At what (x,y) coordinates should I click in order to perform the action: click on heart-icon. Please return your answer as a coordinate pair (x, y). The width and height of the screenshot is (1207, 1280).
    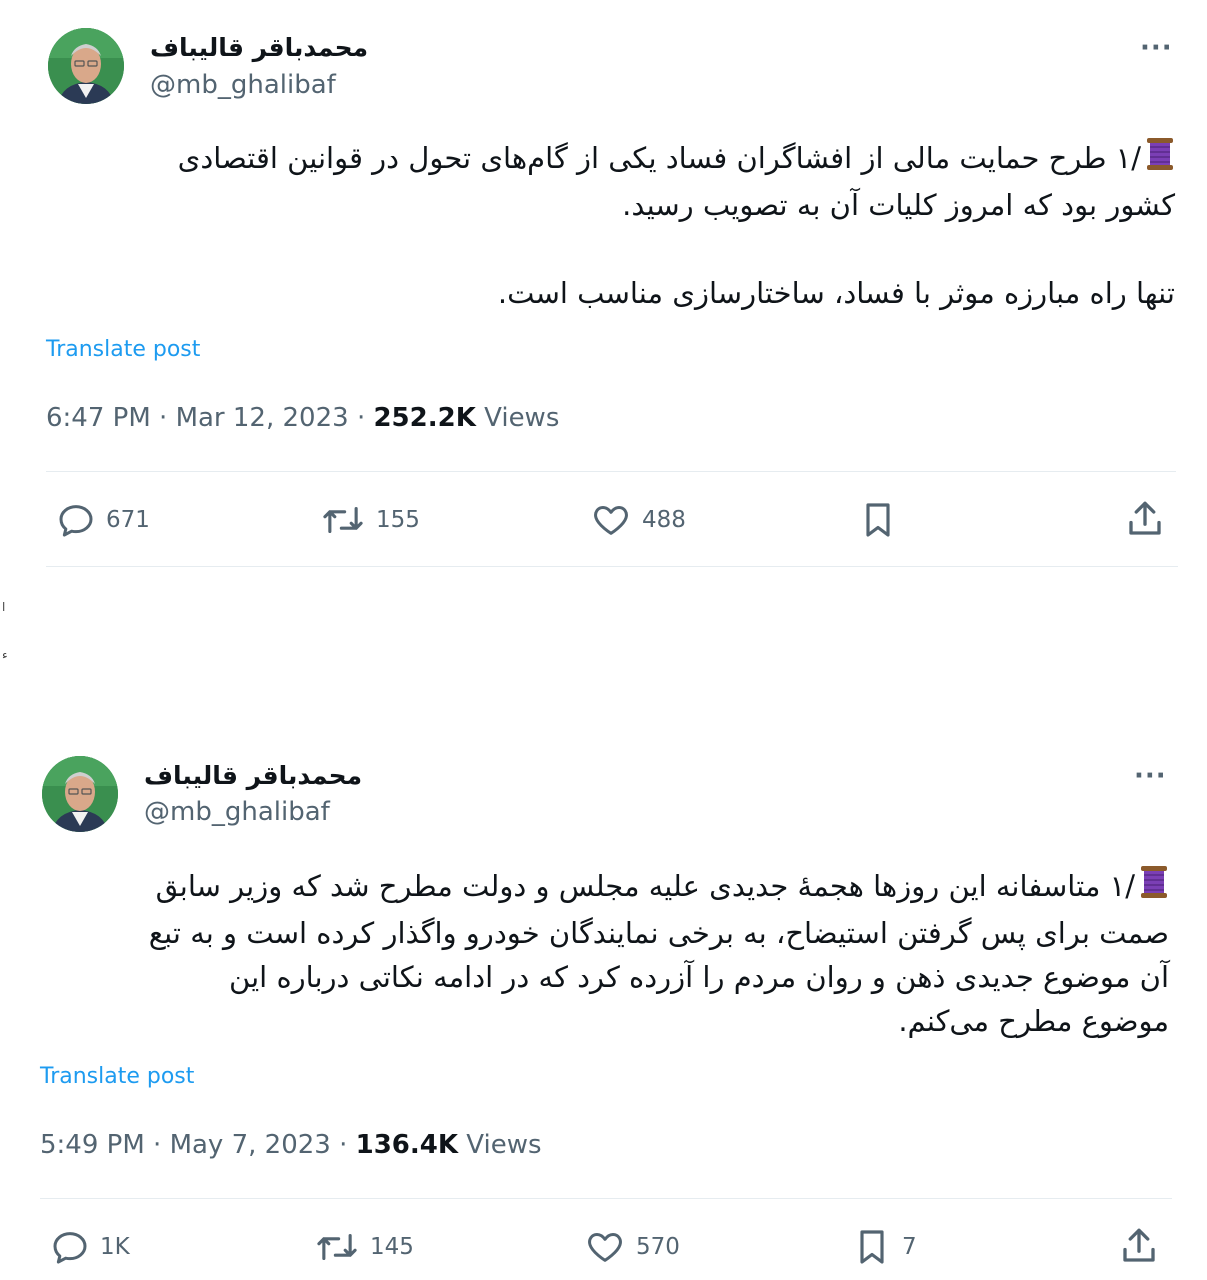
    Looking at the image, I should click on (605, 1247).